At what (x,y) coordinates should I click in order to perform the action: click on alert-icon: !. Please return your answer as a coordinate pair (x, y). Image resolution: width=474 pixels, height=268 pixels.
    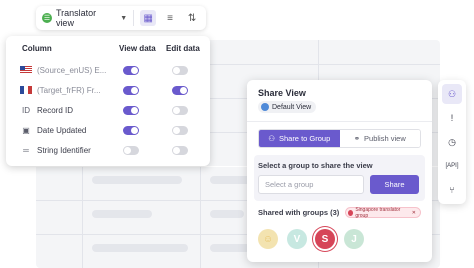
    Looking at the image, I should click on (452, 118).